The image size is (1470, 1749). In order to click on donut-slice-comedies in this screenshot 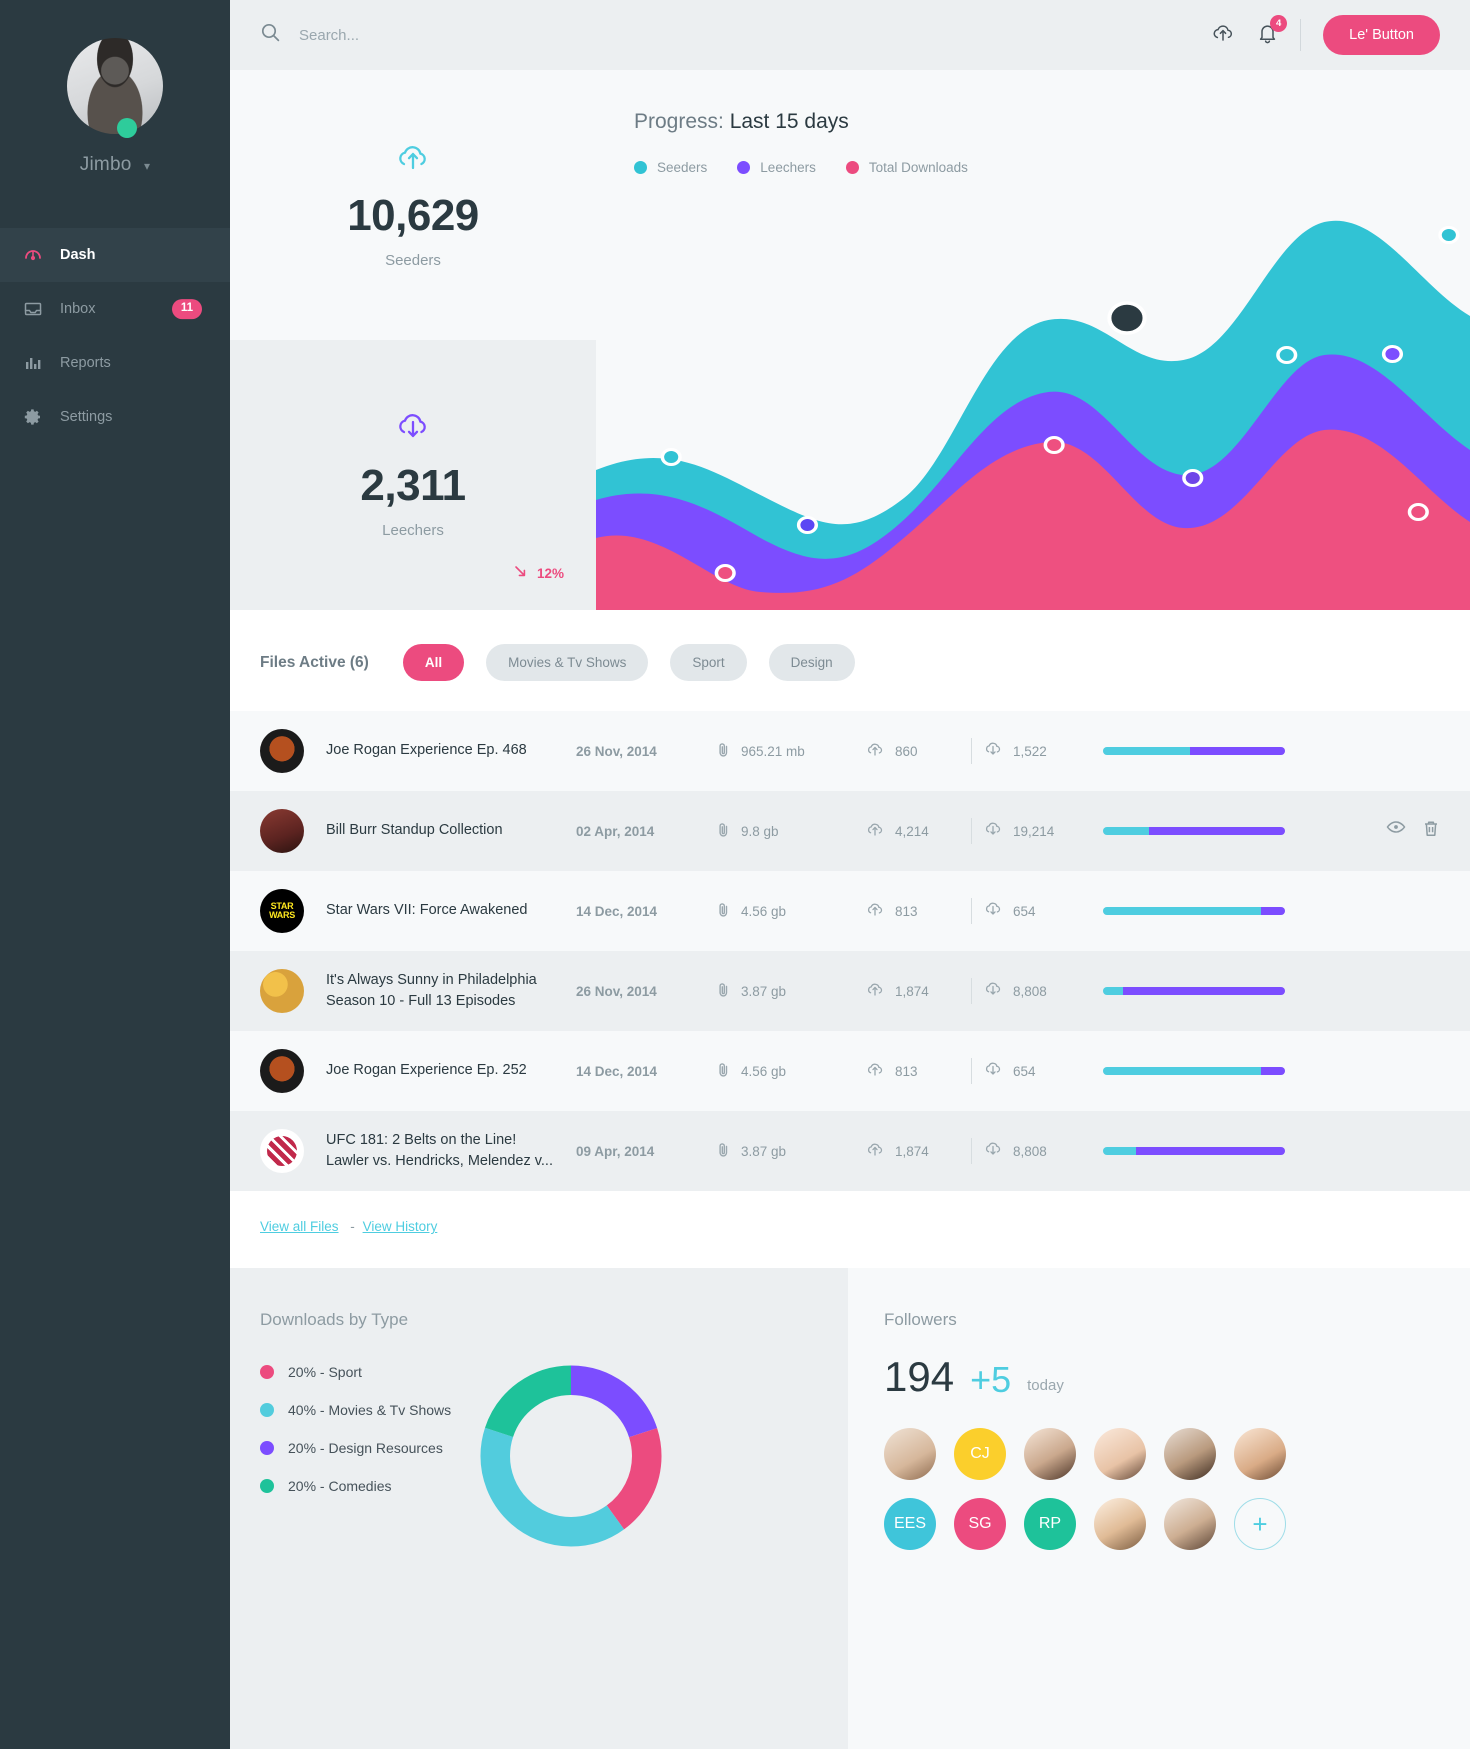, I will do `click(571, 1456)`.